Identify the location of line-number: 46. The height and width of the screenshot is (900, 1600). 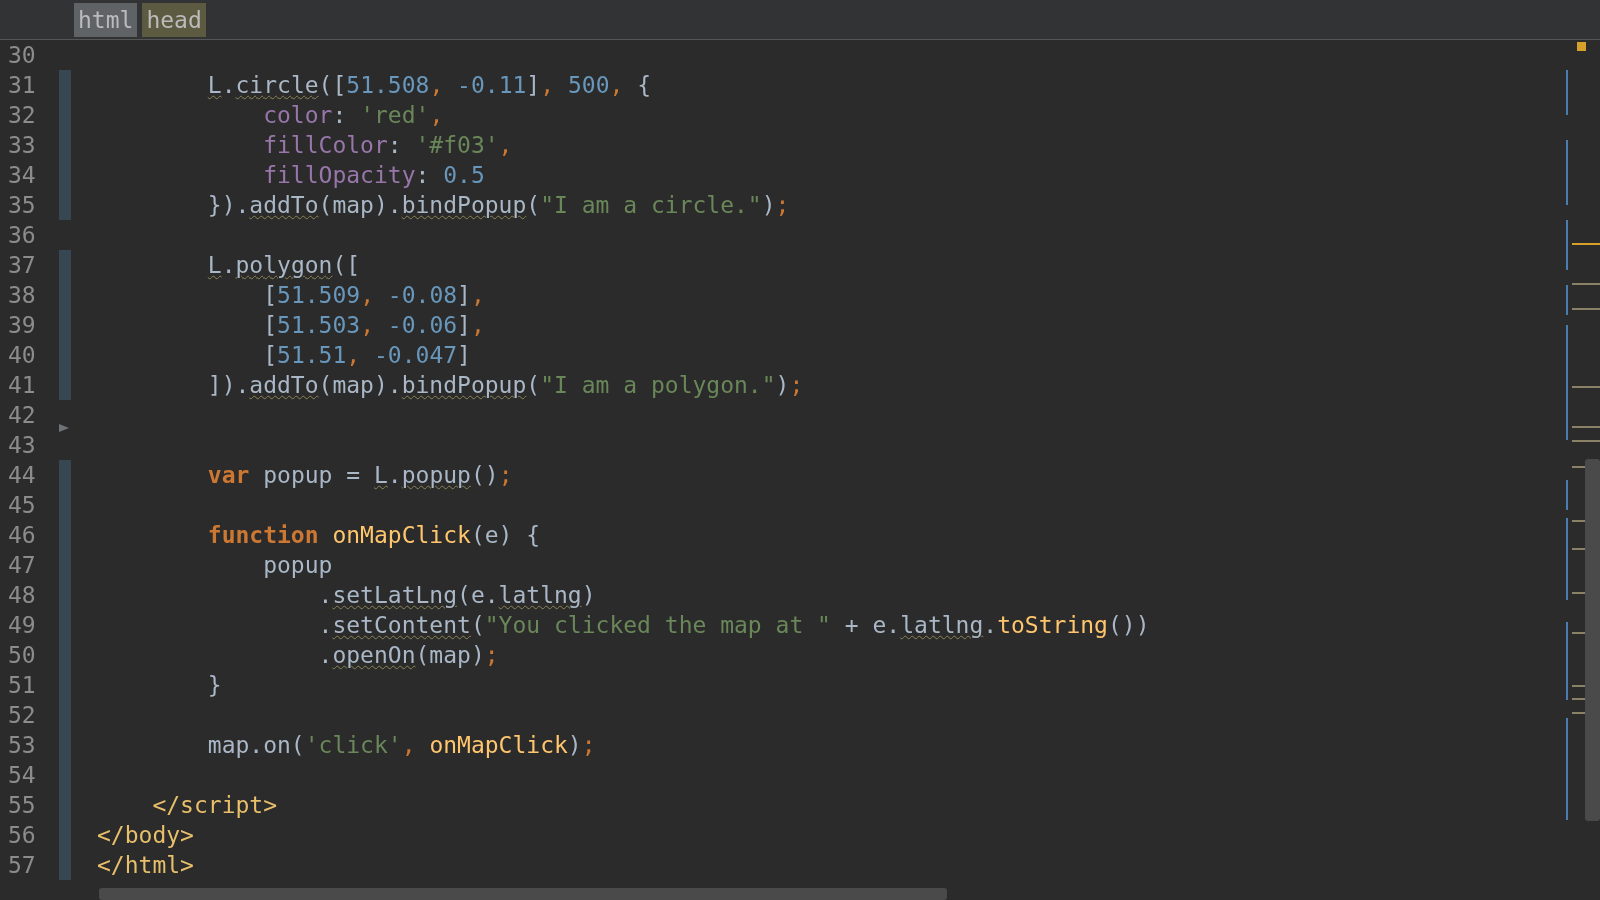
(22, 535).